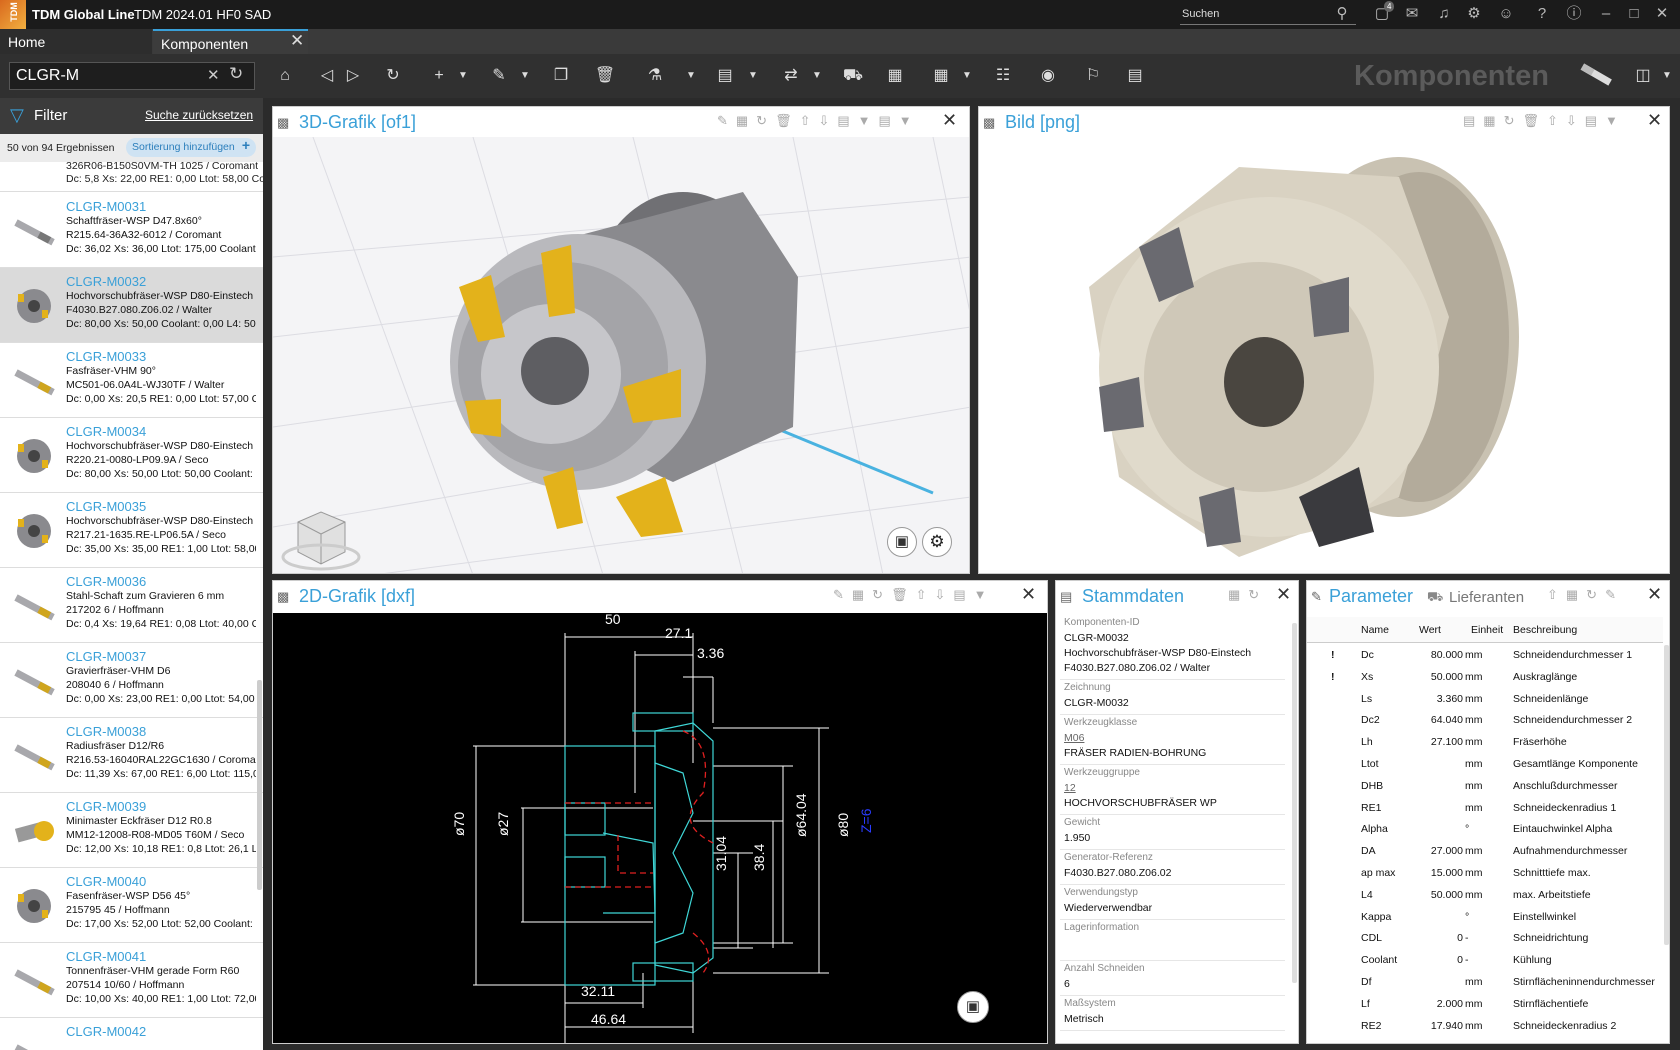  Describe the element at coordinates (236, 74) in the screenshot. I see `search-history-icon: ↻` at that location.